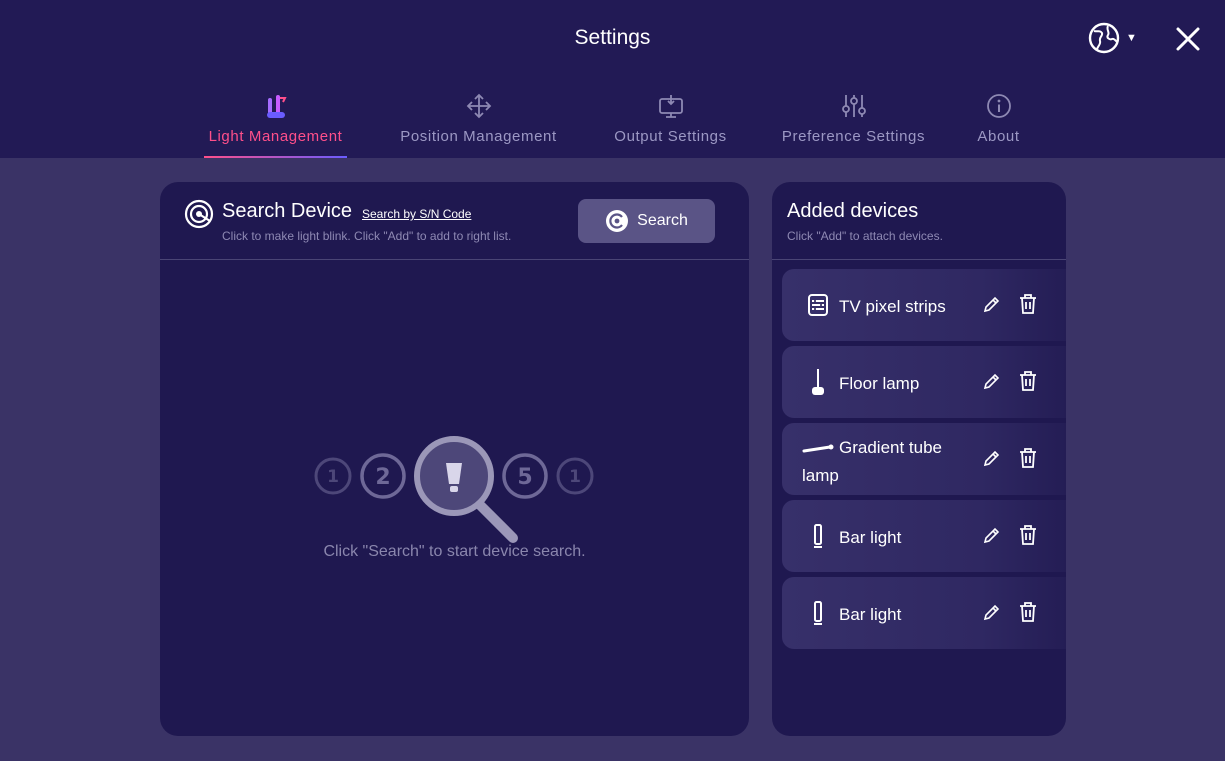 This screenshot has height=761, width=1225. Describe the element at coordinates (853, 136) in the screenshot. I see `tab-label: Preference Settings` at that location.